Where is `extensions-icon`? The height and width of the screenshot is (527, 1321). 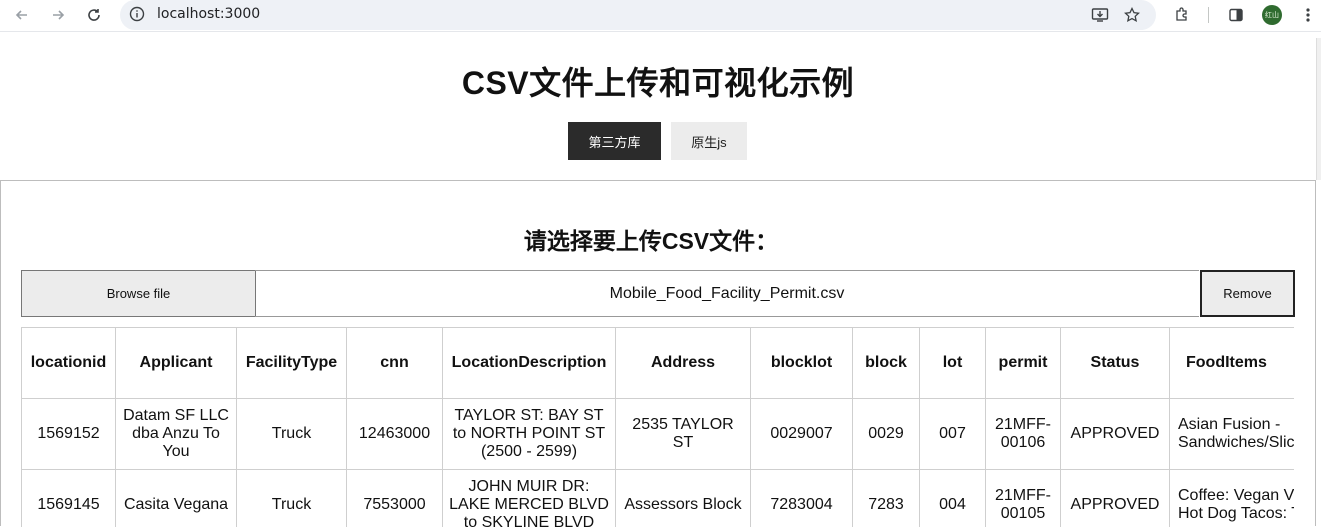 extensions-icon is located at coordinates (1182, 15).